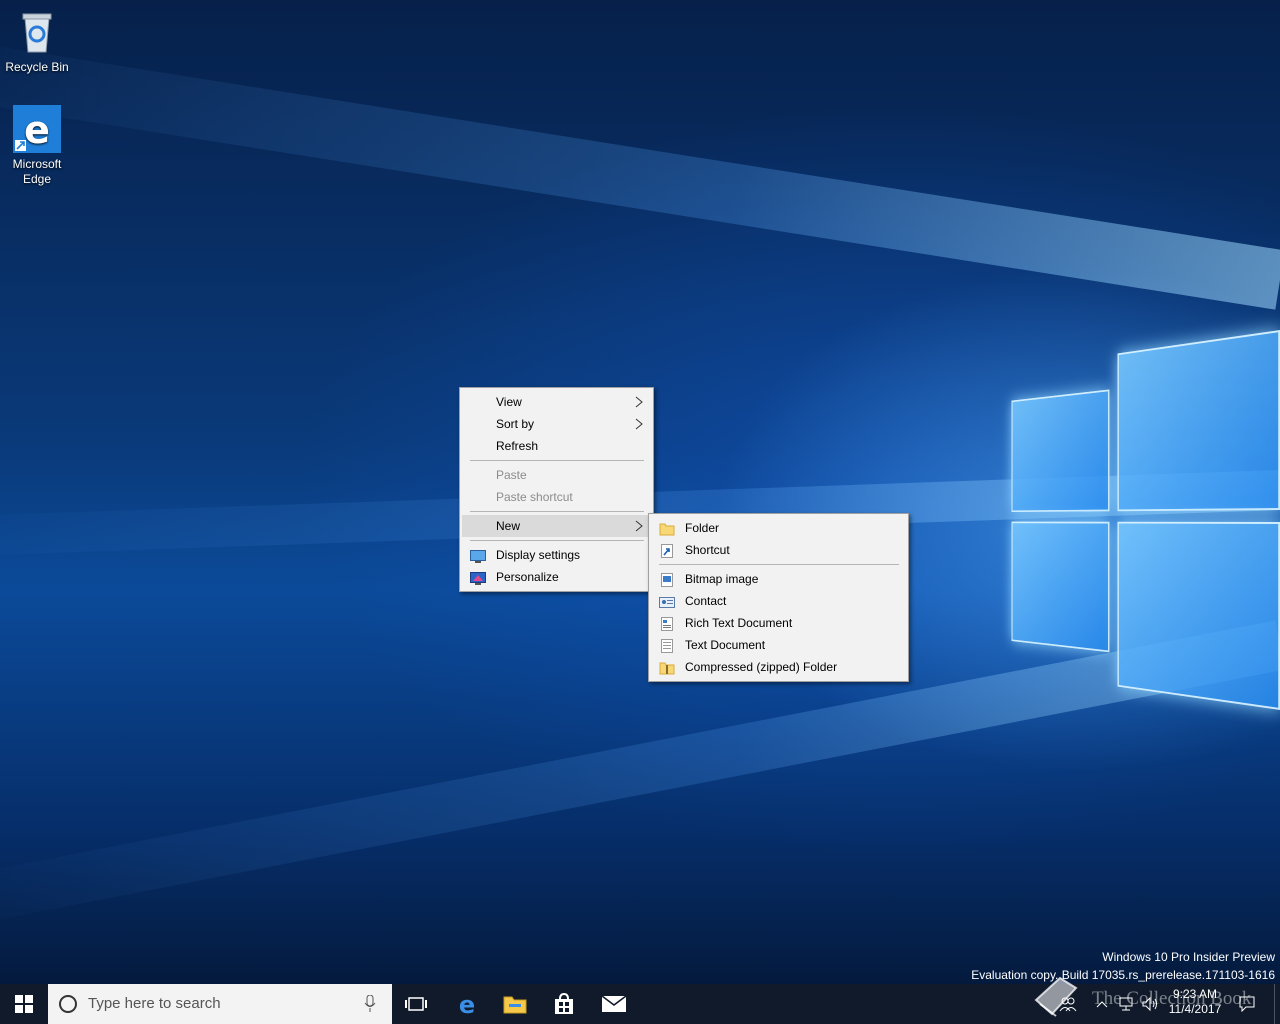 The height and width of the screenshot is (1024, 1280). I want to click on submenu-item-shortcut: Shortcut, so click(778, 550).